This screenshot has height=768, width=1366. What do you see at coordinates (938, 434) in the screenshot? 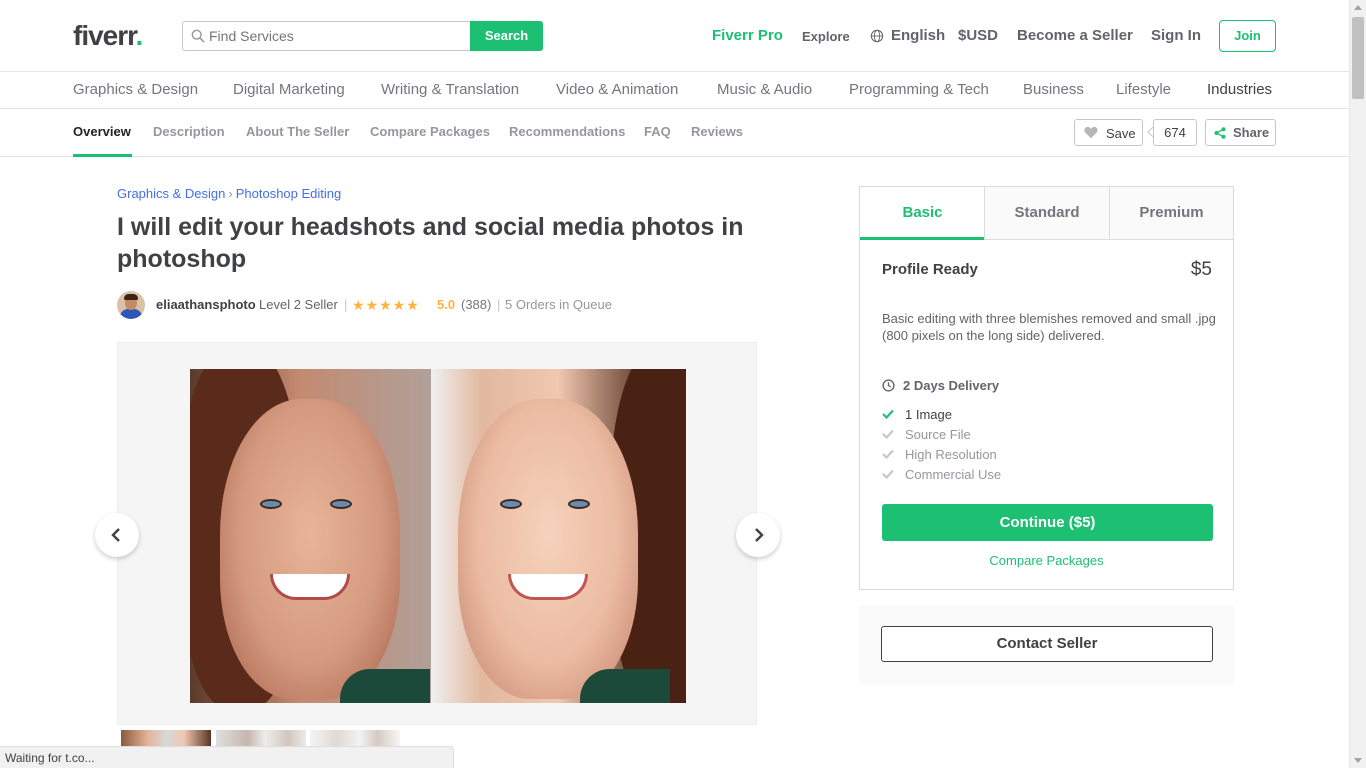
I see `feature-label: Source File` at bounding box center [938, 434].